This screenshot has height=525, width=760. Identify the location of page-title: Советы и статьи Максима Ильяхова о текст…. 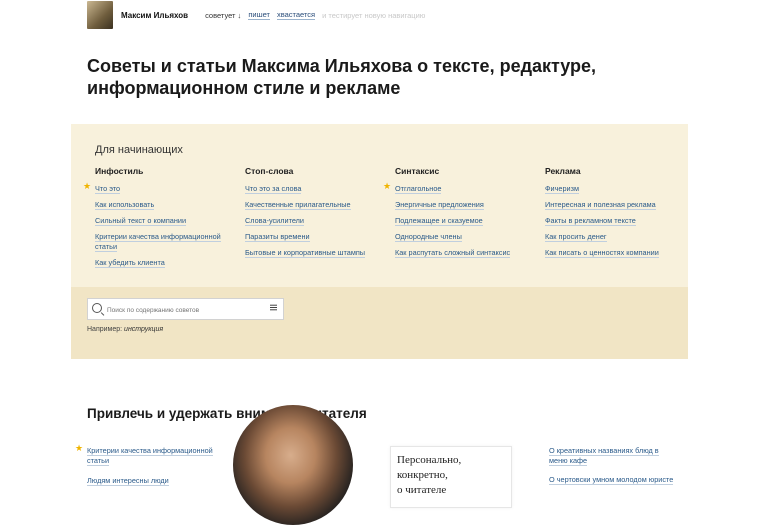
(342, 77).